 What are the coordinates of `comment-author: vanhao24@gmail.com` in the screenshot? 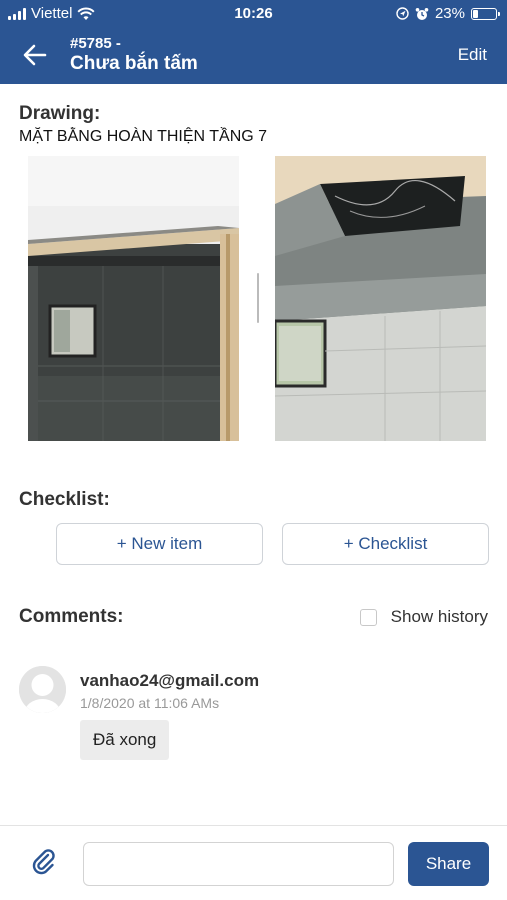 It's located at (170, 680).